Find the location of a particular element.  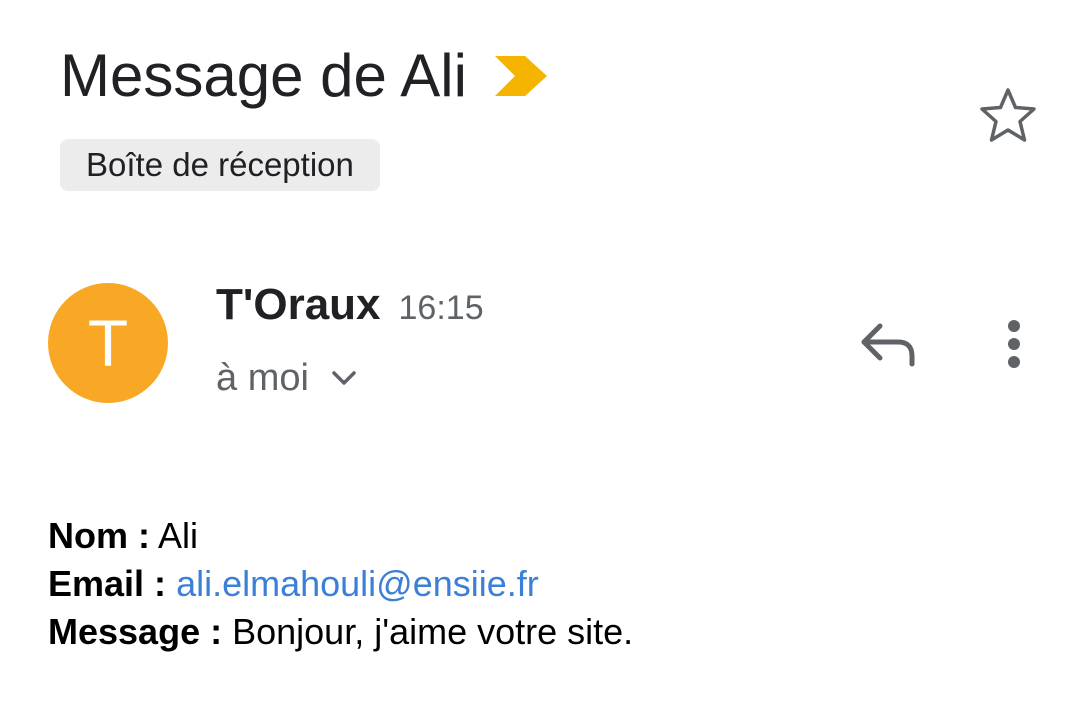

body-email-line: Email : ali.elmahouli@ensiie.fr is located at coordinates (340, 584).